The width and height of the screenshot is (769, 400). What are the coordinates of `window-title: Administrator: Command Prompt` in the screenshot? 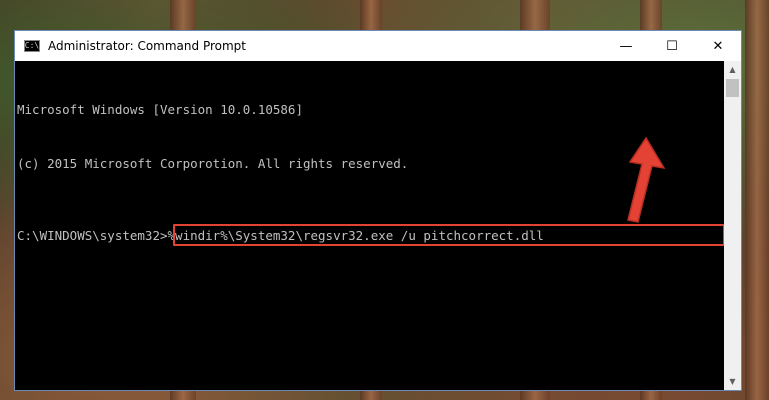 It's located at (147, 46).